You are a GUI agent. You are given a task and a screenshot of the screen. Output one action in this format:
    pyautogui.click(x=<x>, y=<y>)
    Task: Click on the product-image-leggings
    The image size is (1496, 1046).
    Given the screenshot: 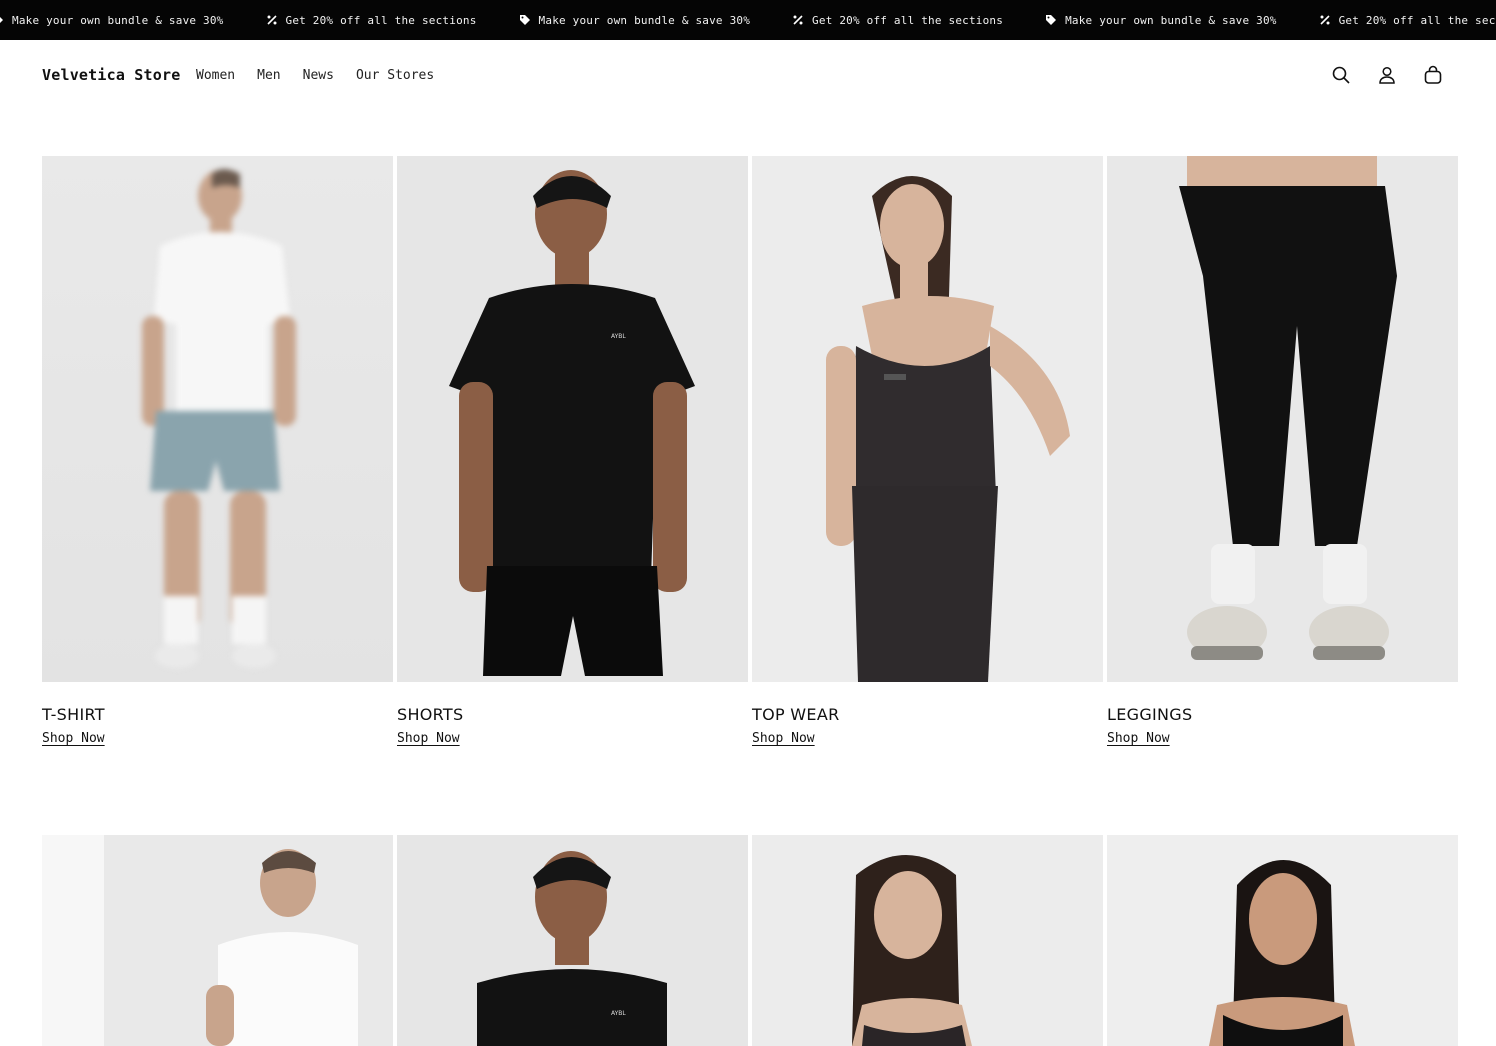 What is the action you would take?
    pyautogui.click(x=1282, y=419)
    